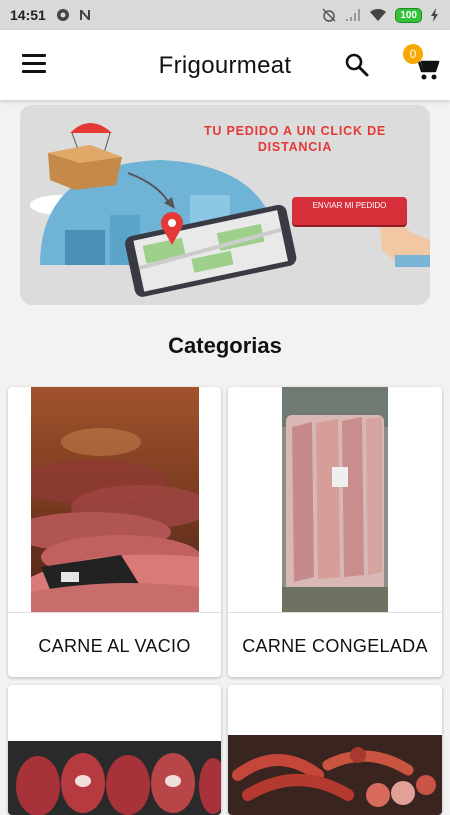  I want to click on charging-icon, so click(434, 15).